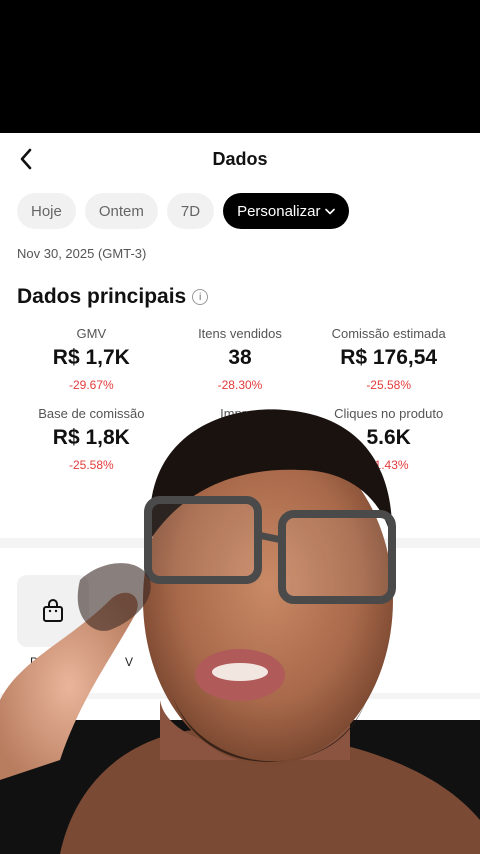 This screenshot has height=854, width=480. I want to click on metric-items-sold: Itens vendidos 38 -28.30%, so click(240, 359).